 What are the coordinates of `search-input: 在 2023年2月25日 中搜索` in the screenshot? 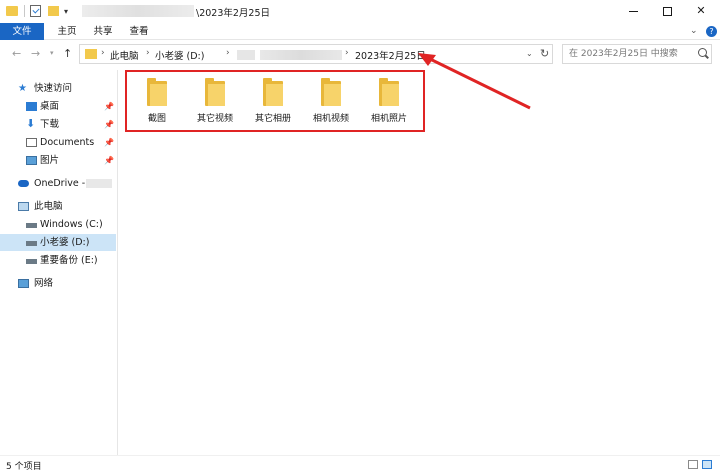 It's located at (637, 54).